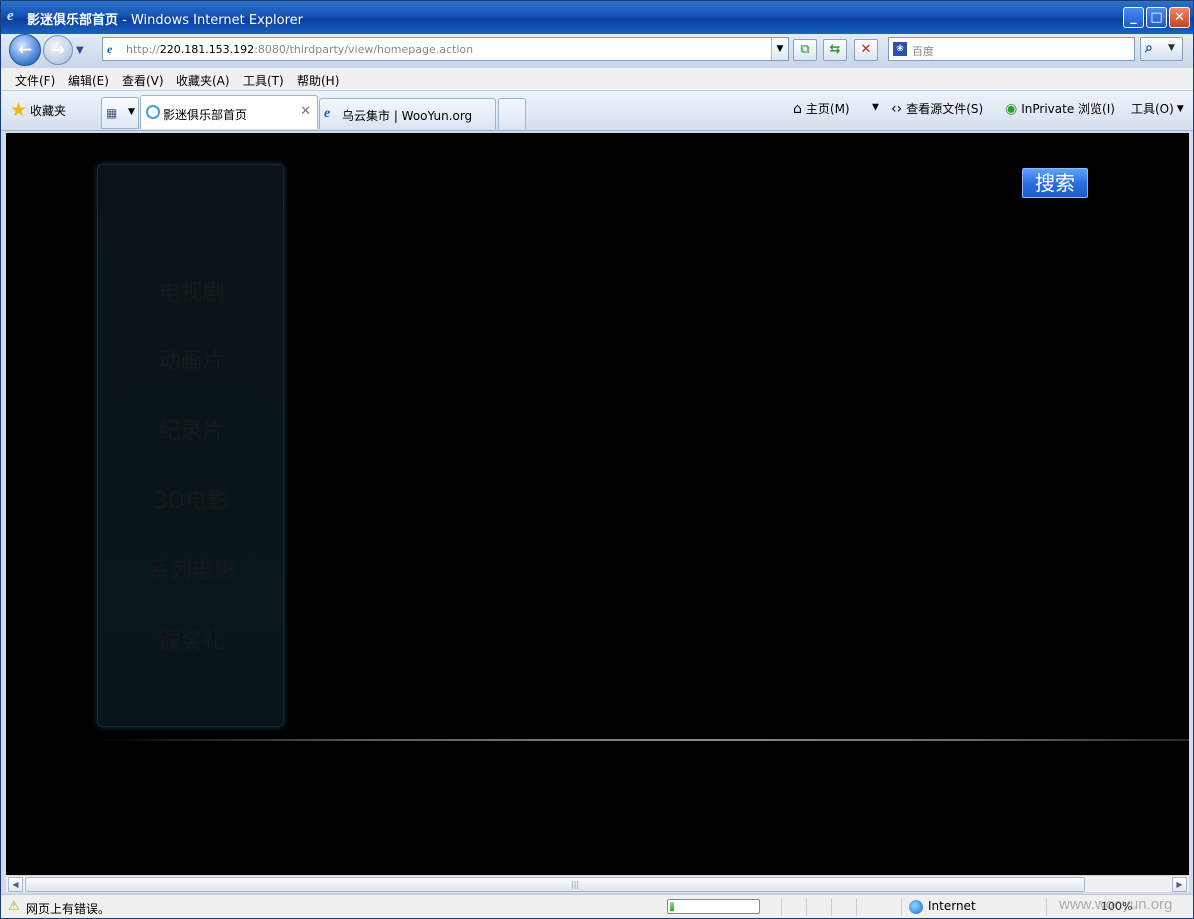 The height and width of the screenshot is (919, 1194). Describe the element at coordinates (597, 79) in the screenshot. I see `menu-bar: 文件(F) 编辑(E) 查看(V) 收藏夹(A) 工具(T) 帮助(H)` at that location.